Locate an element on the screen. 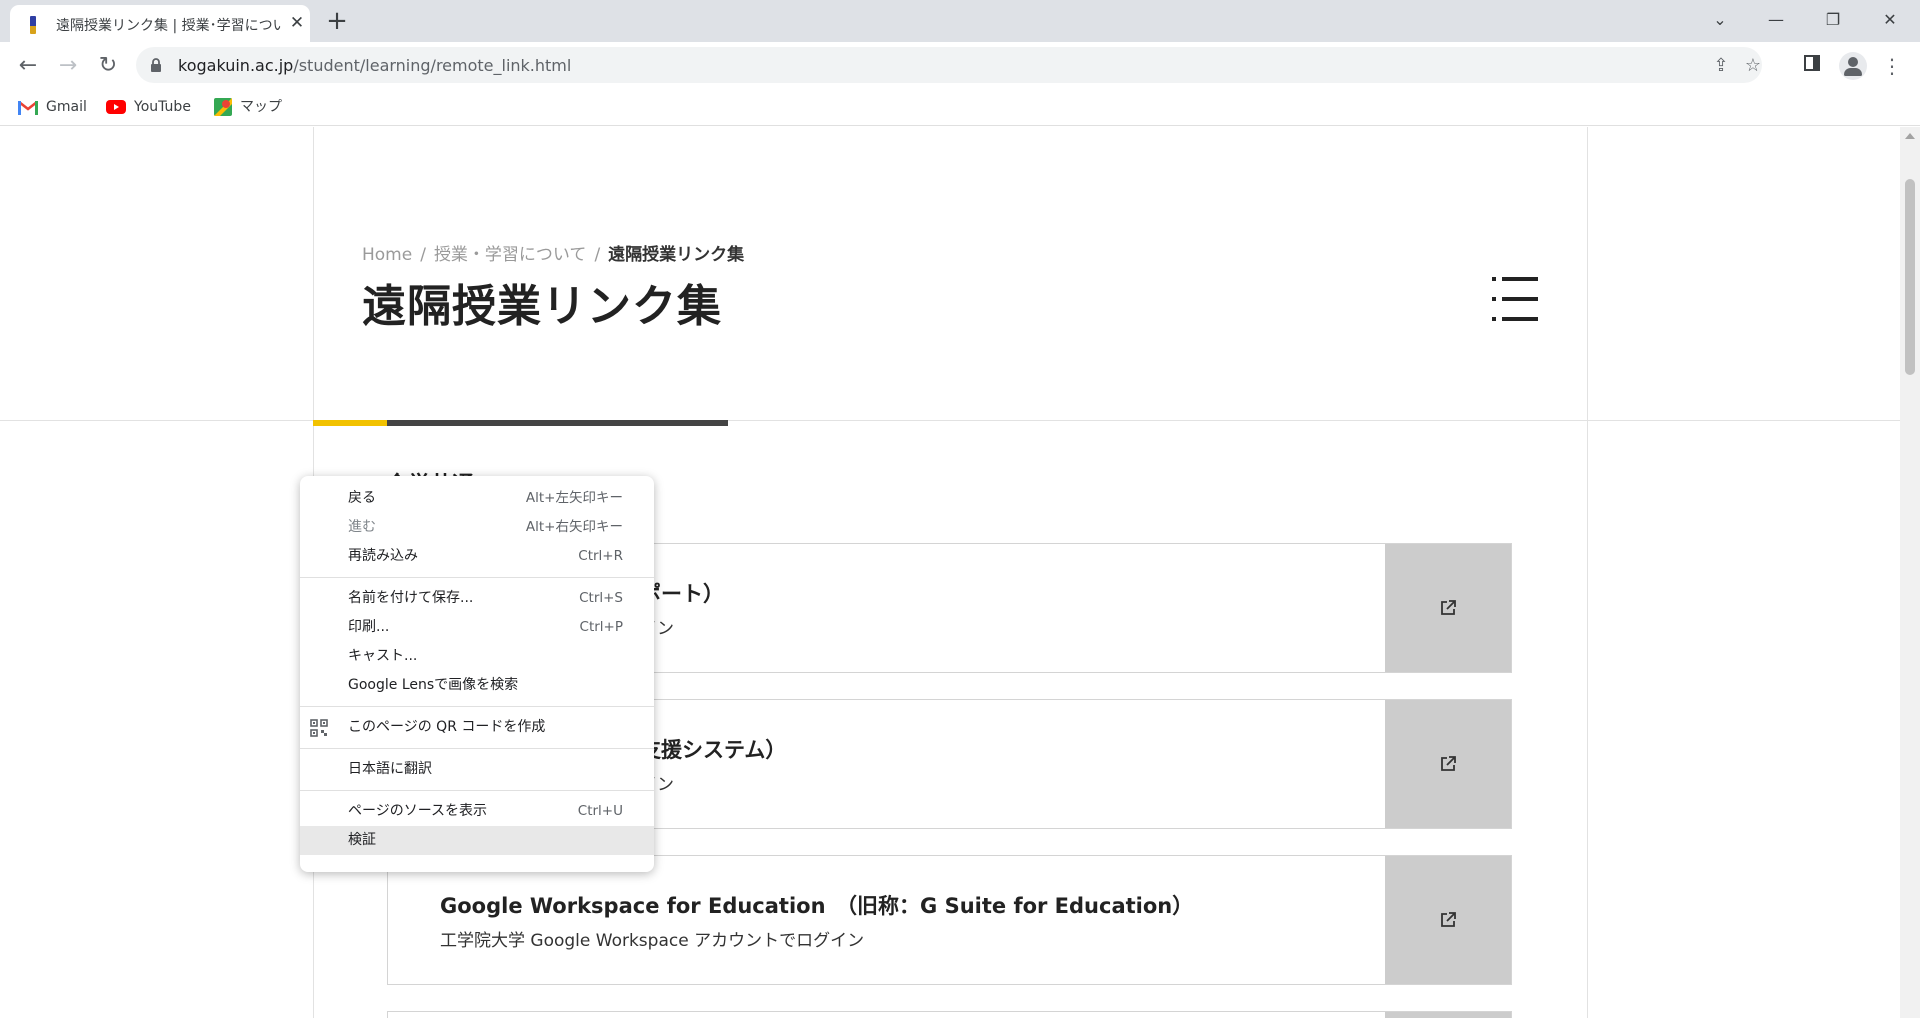  menu-item-save-as: 名前を付けて保存... Ctrl+S is located at coordinates (477, 598).